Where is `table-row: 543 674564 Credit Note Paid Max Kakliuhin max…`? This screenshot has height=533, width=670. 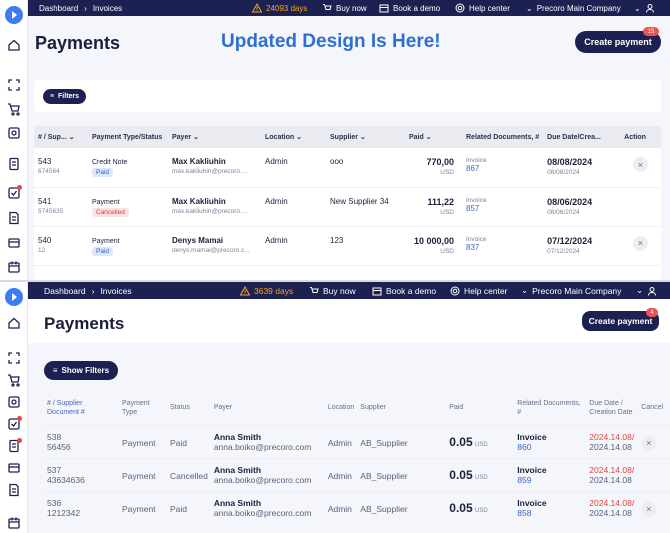
table-row: 543 674564 Credit Note Paid Max Kakliuhin max… is located at coordinates (347, 168).